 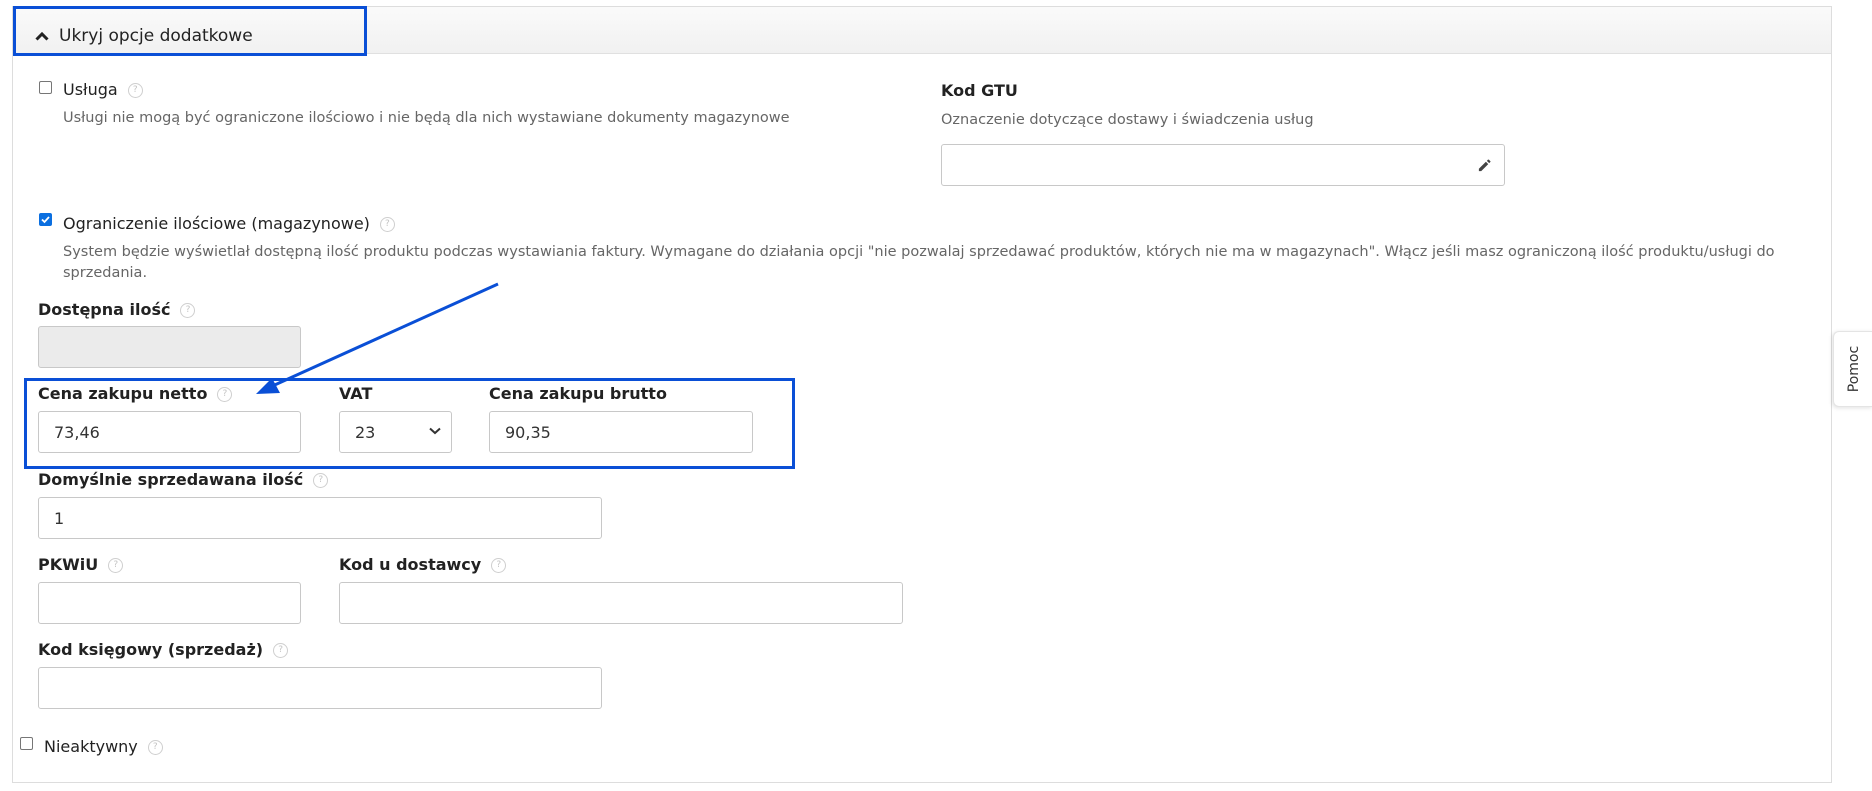 What do you see at coordinates (183, 479) in the screenshot?
I see `domyslnie-label: Domyślnie sprzedawana ilość?` at bounding box center [183, 479].